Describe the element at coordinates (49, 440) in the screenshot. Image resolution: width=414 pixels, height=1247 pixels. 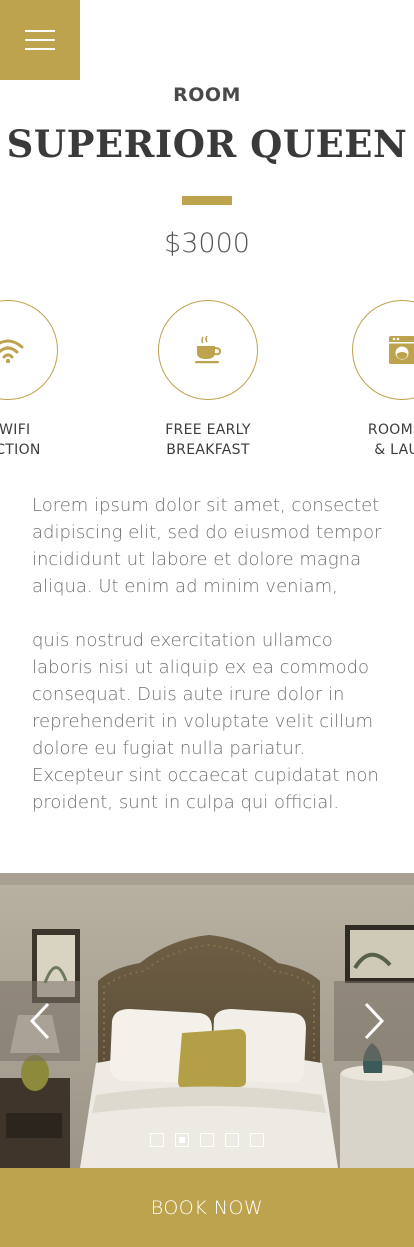
I see `amenity-label: T WIFI NECTION` at that location.